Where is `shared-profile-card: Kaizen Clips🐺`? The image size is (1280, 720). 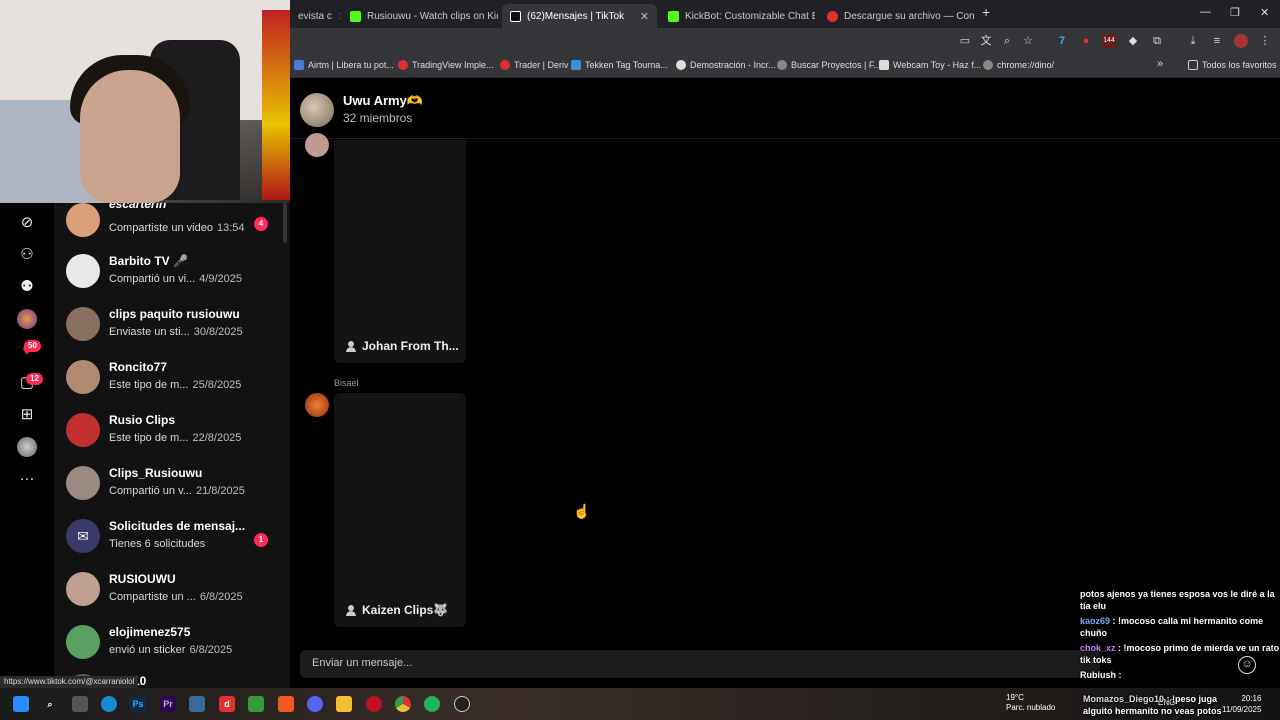 shared-profile-card: Kaizen Clips🐺 is located at coordinates (400, 510).